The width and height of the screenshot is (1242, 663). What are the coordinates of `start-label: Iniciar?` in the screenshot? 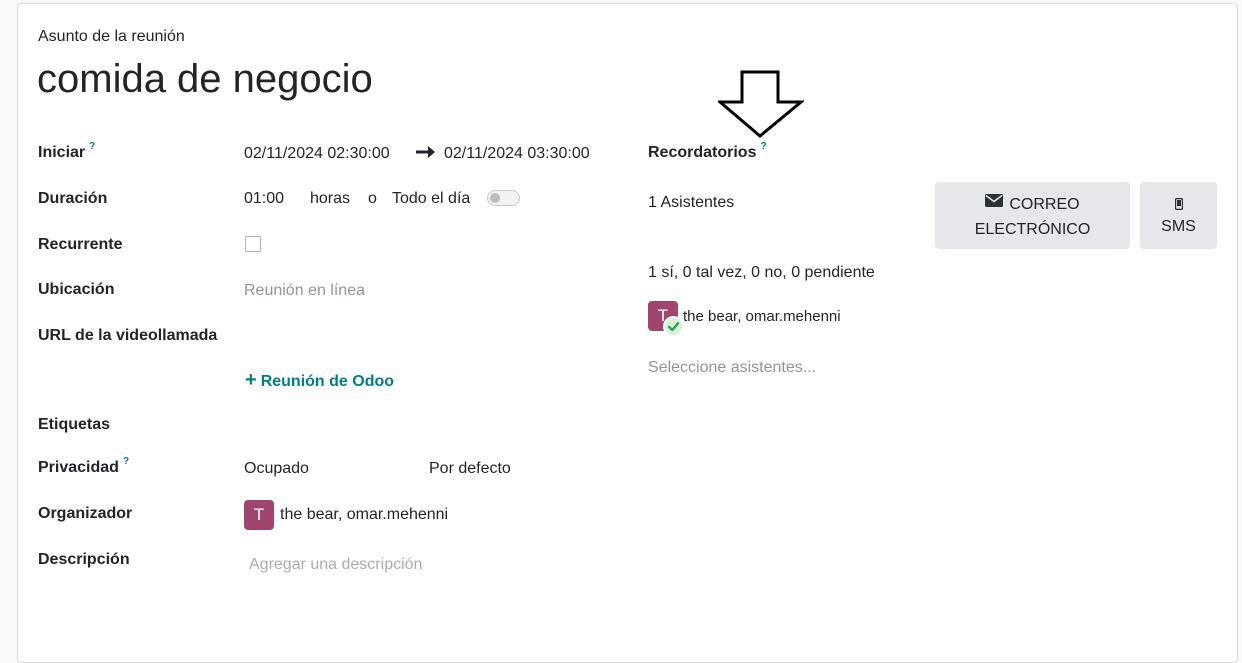 It's located at (66, 151).